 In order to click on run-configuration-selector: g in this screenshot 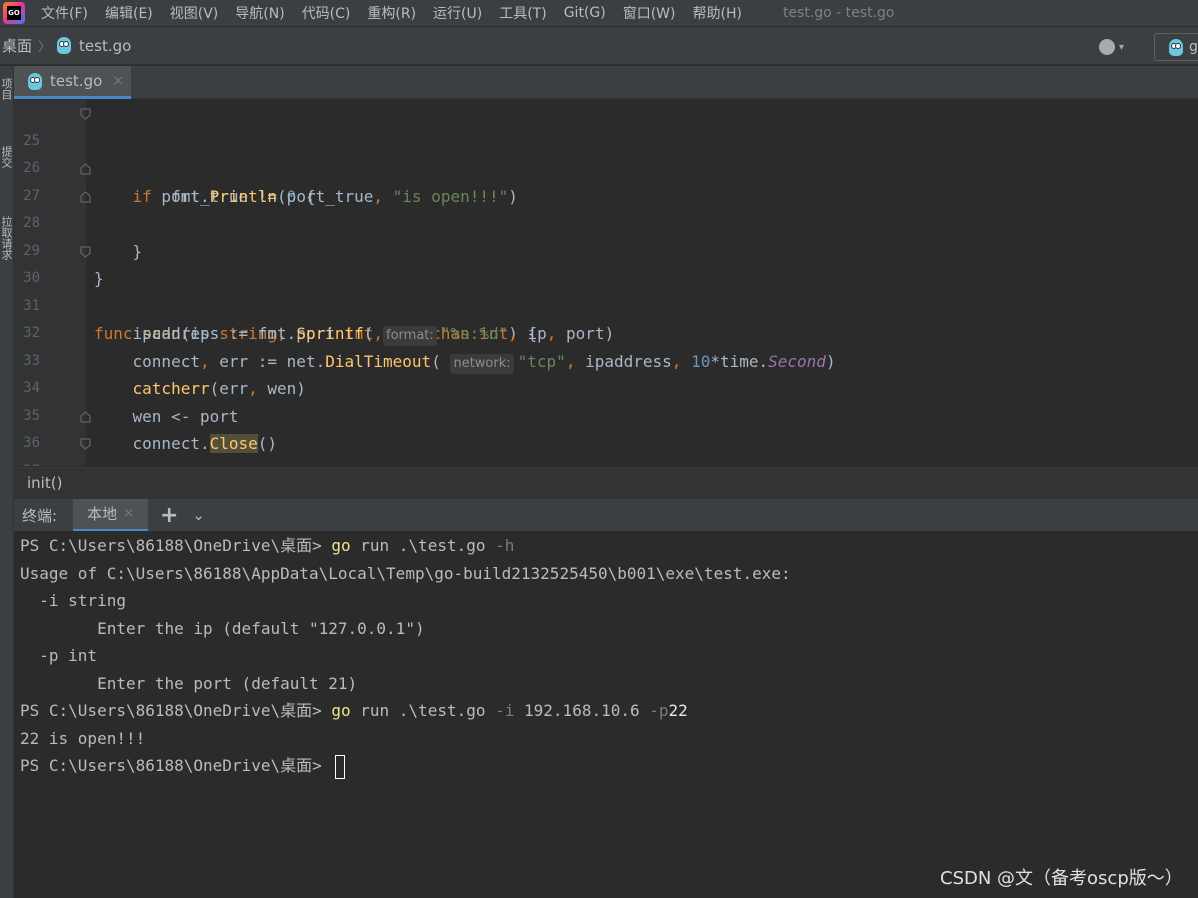, I will do `click(1176, 47)`.